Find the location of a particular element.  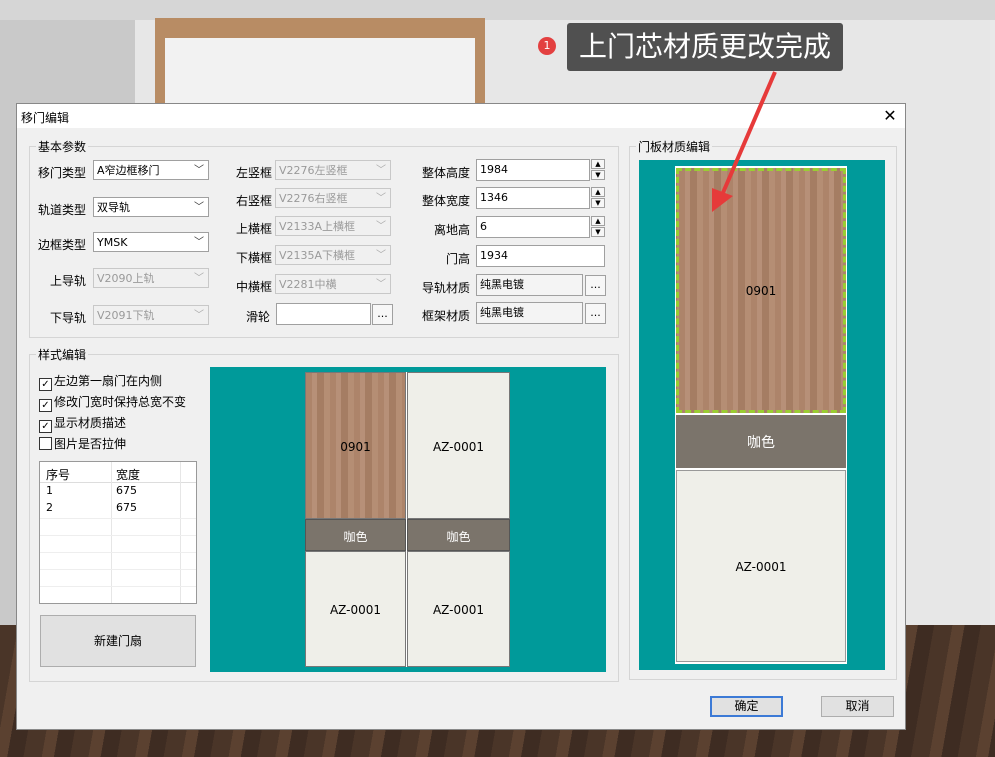

lower-rail-select: V2091下轨 ﹀ is located at coordinates (151, 315).